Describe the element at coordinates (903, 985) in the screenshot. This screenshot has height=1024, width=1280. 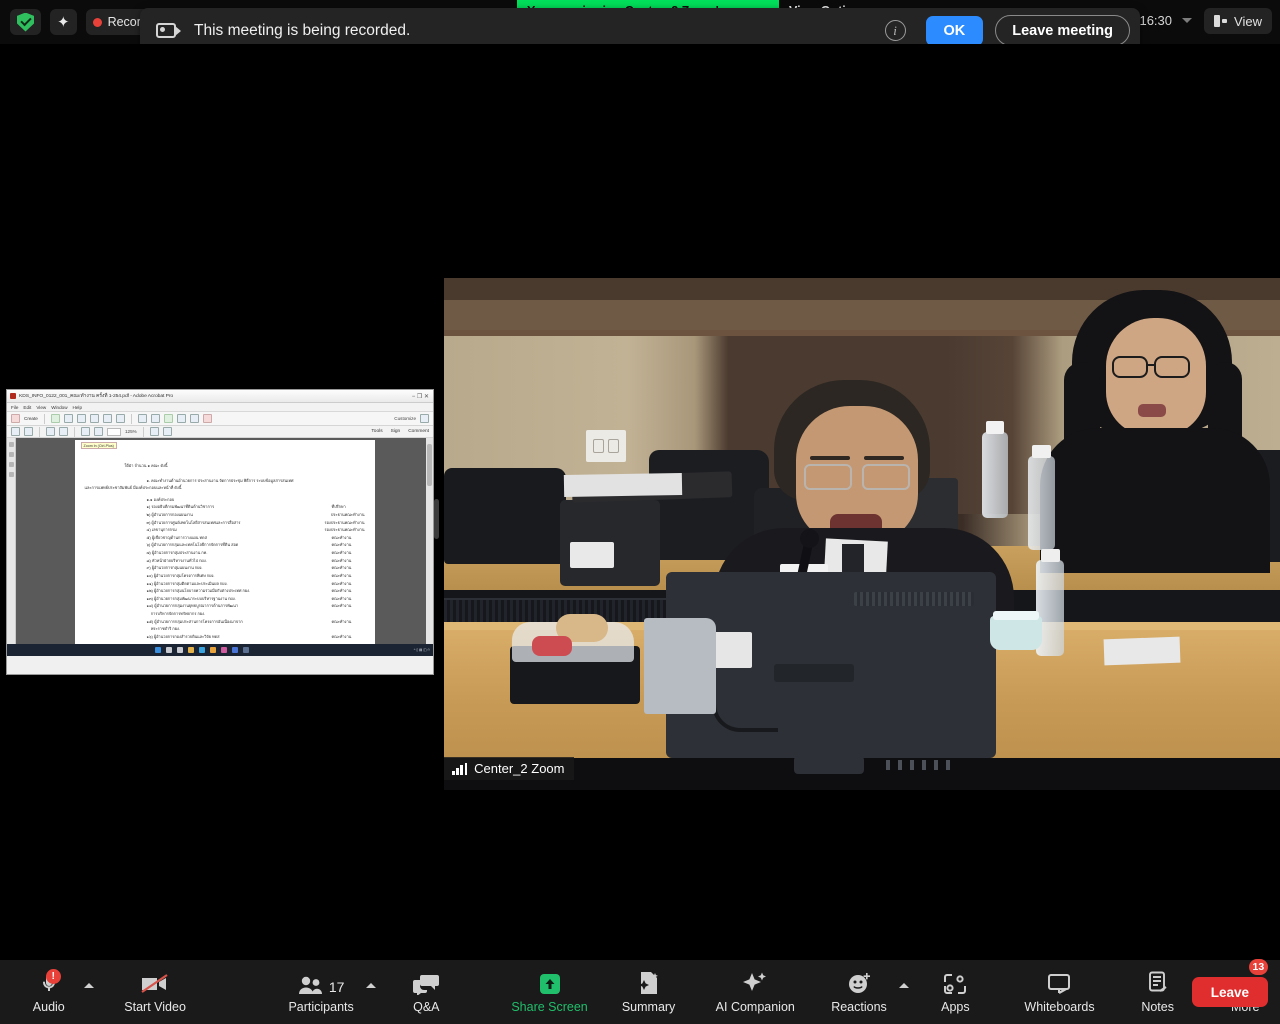
I see `reactions-options-caret` at that location.